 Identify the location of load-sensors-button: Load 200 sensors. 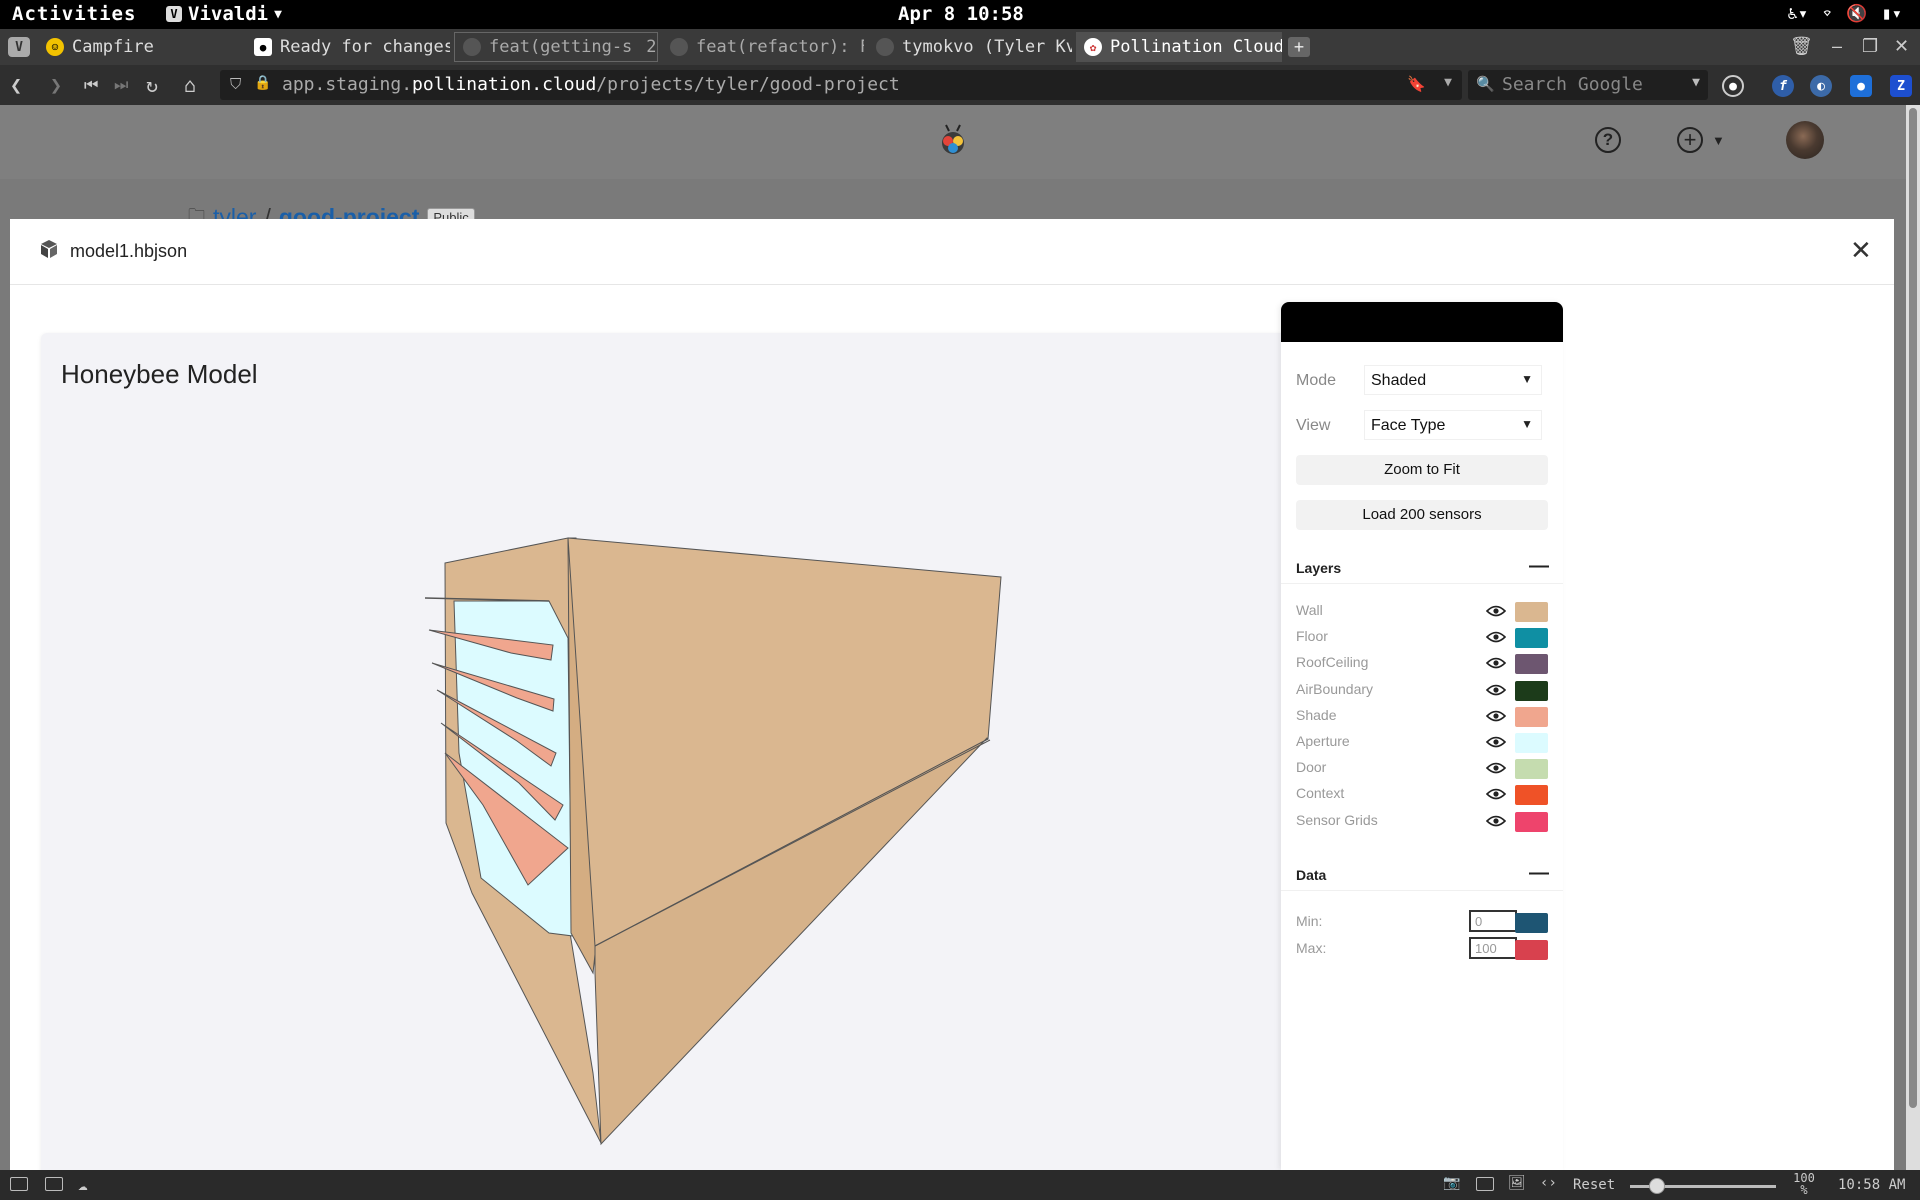
(1422, 515).